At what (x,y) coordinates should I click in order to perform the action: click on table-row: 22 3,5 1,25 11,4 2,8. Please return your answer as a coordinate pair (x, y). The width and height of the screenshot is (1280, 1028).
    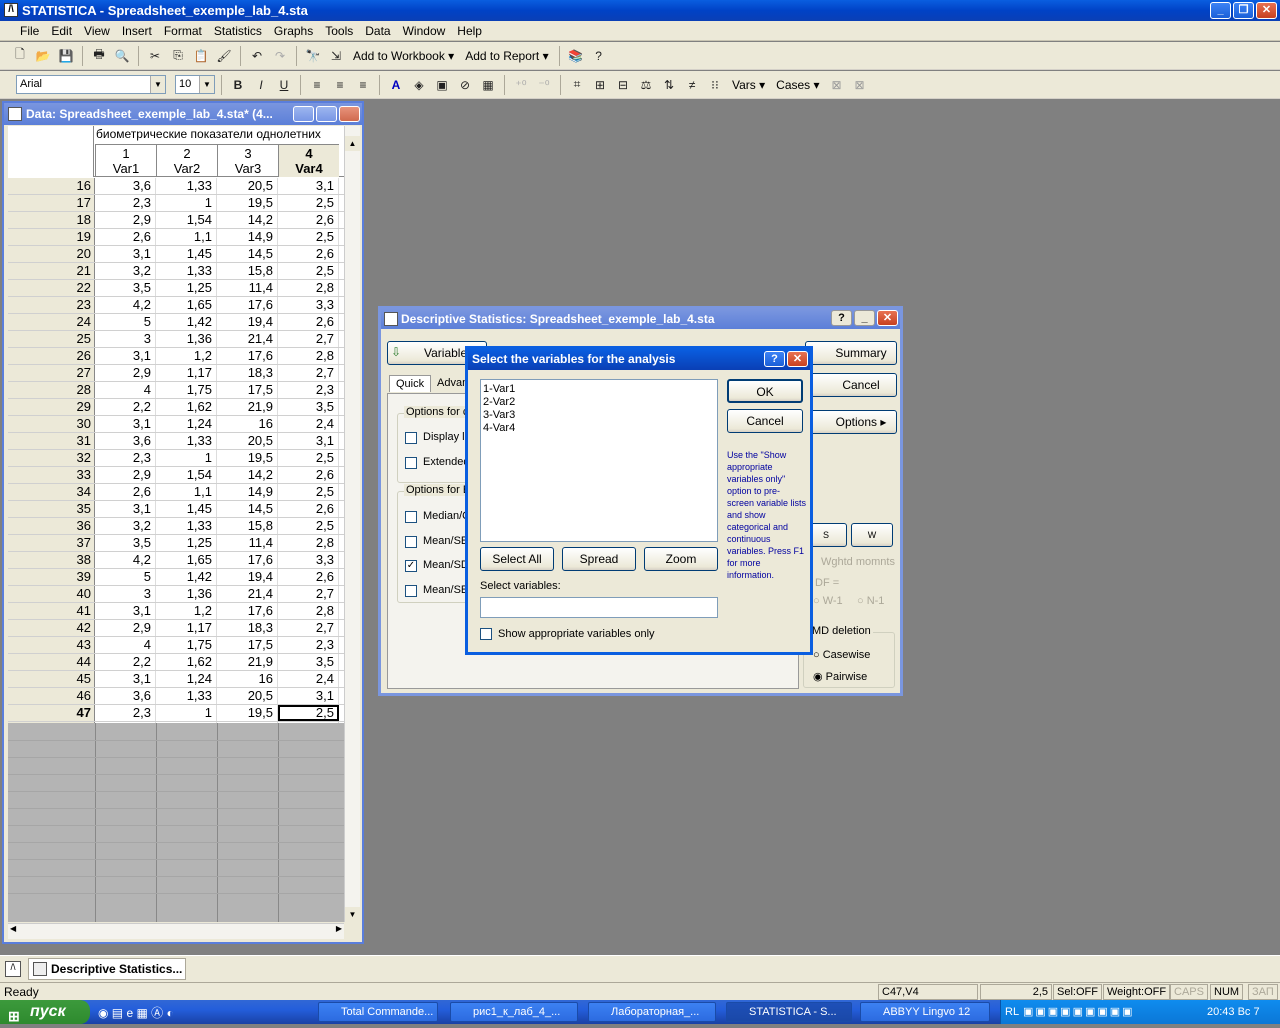
    Looking at the image, I should click on (176, 288).